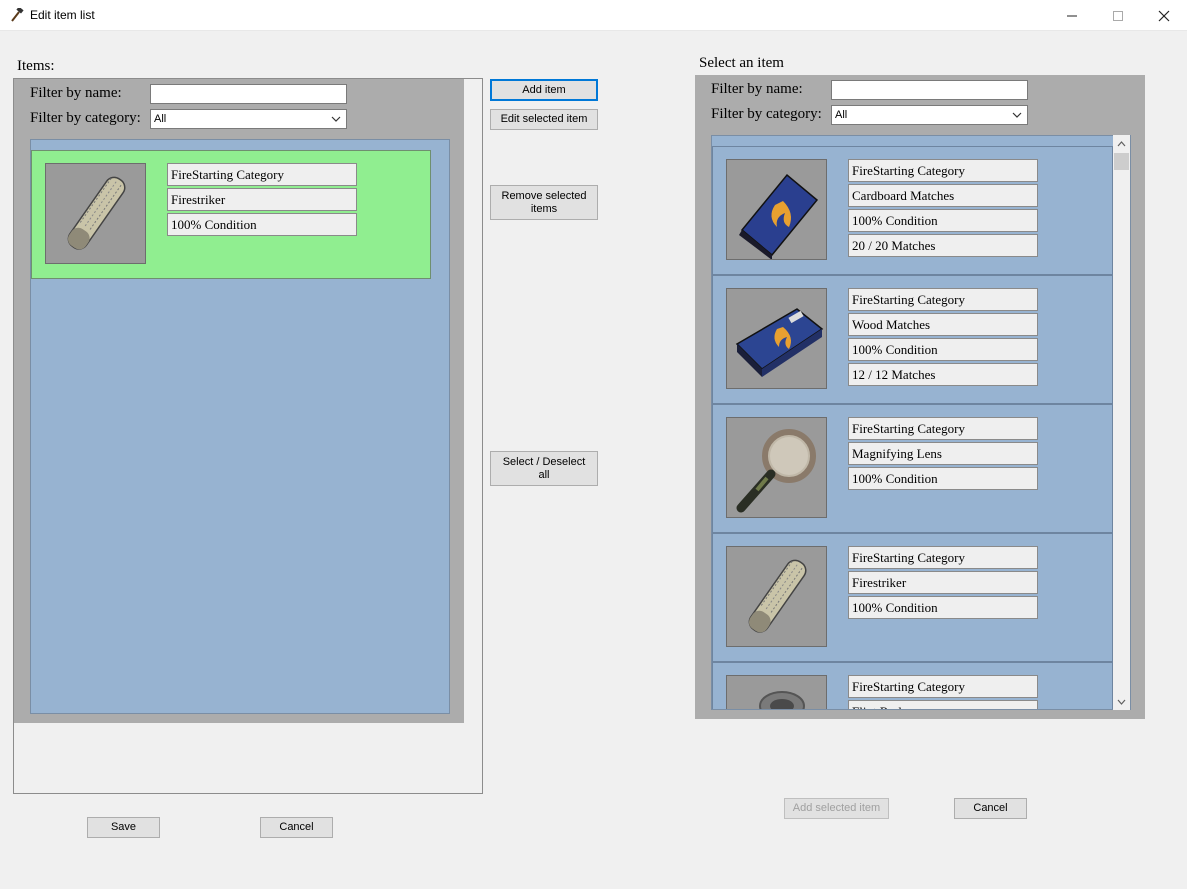 This screenshot has width=1187, height=889. Describe the element at coordinates (85, 118) in the screenshot. I see `filter-category-label: Filter by category:` at that location.